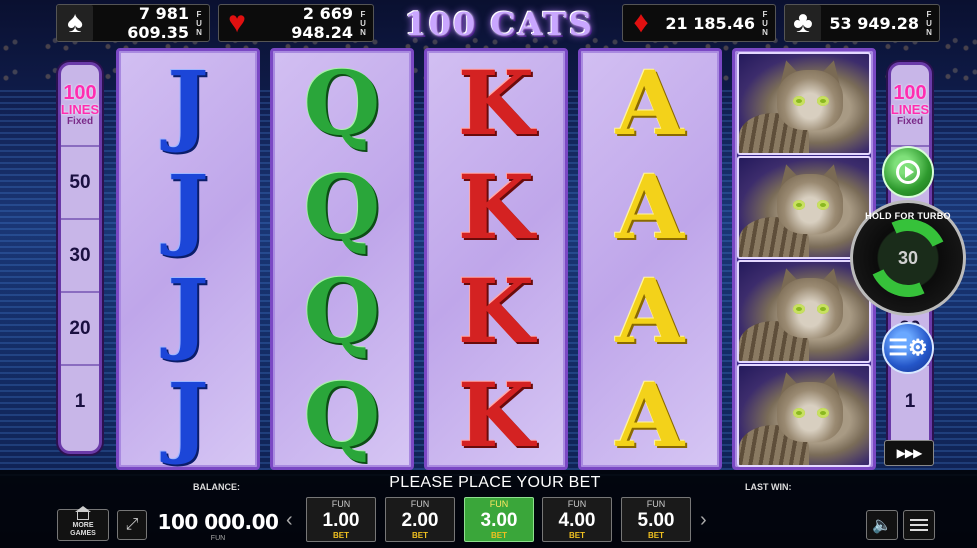 The image size is (977, 548). I want to click on bet-next-arrow: ›, so click(703, 520).